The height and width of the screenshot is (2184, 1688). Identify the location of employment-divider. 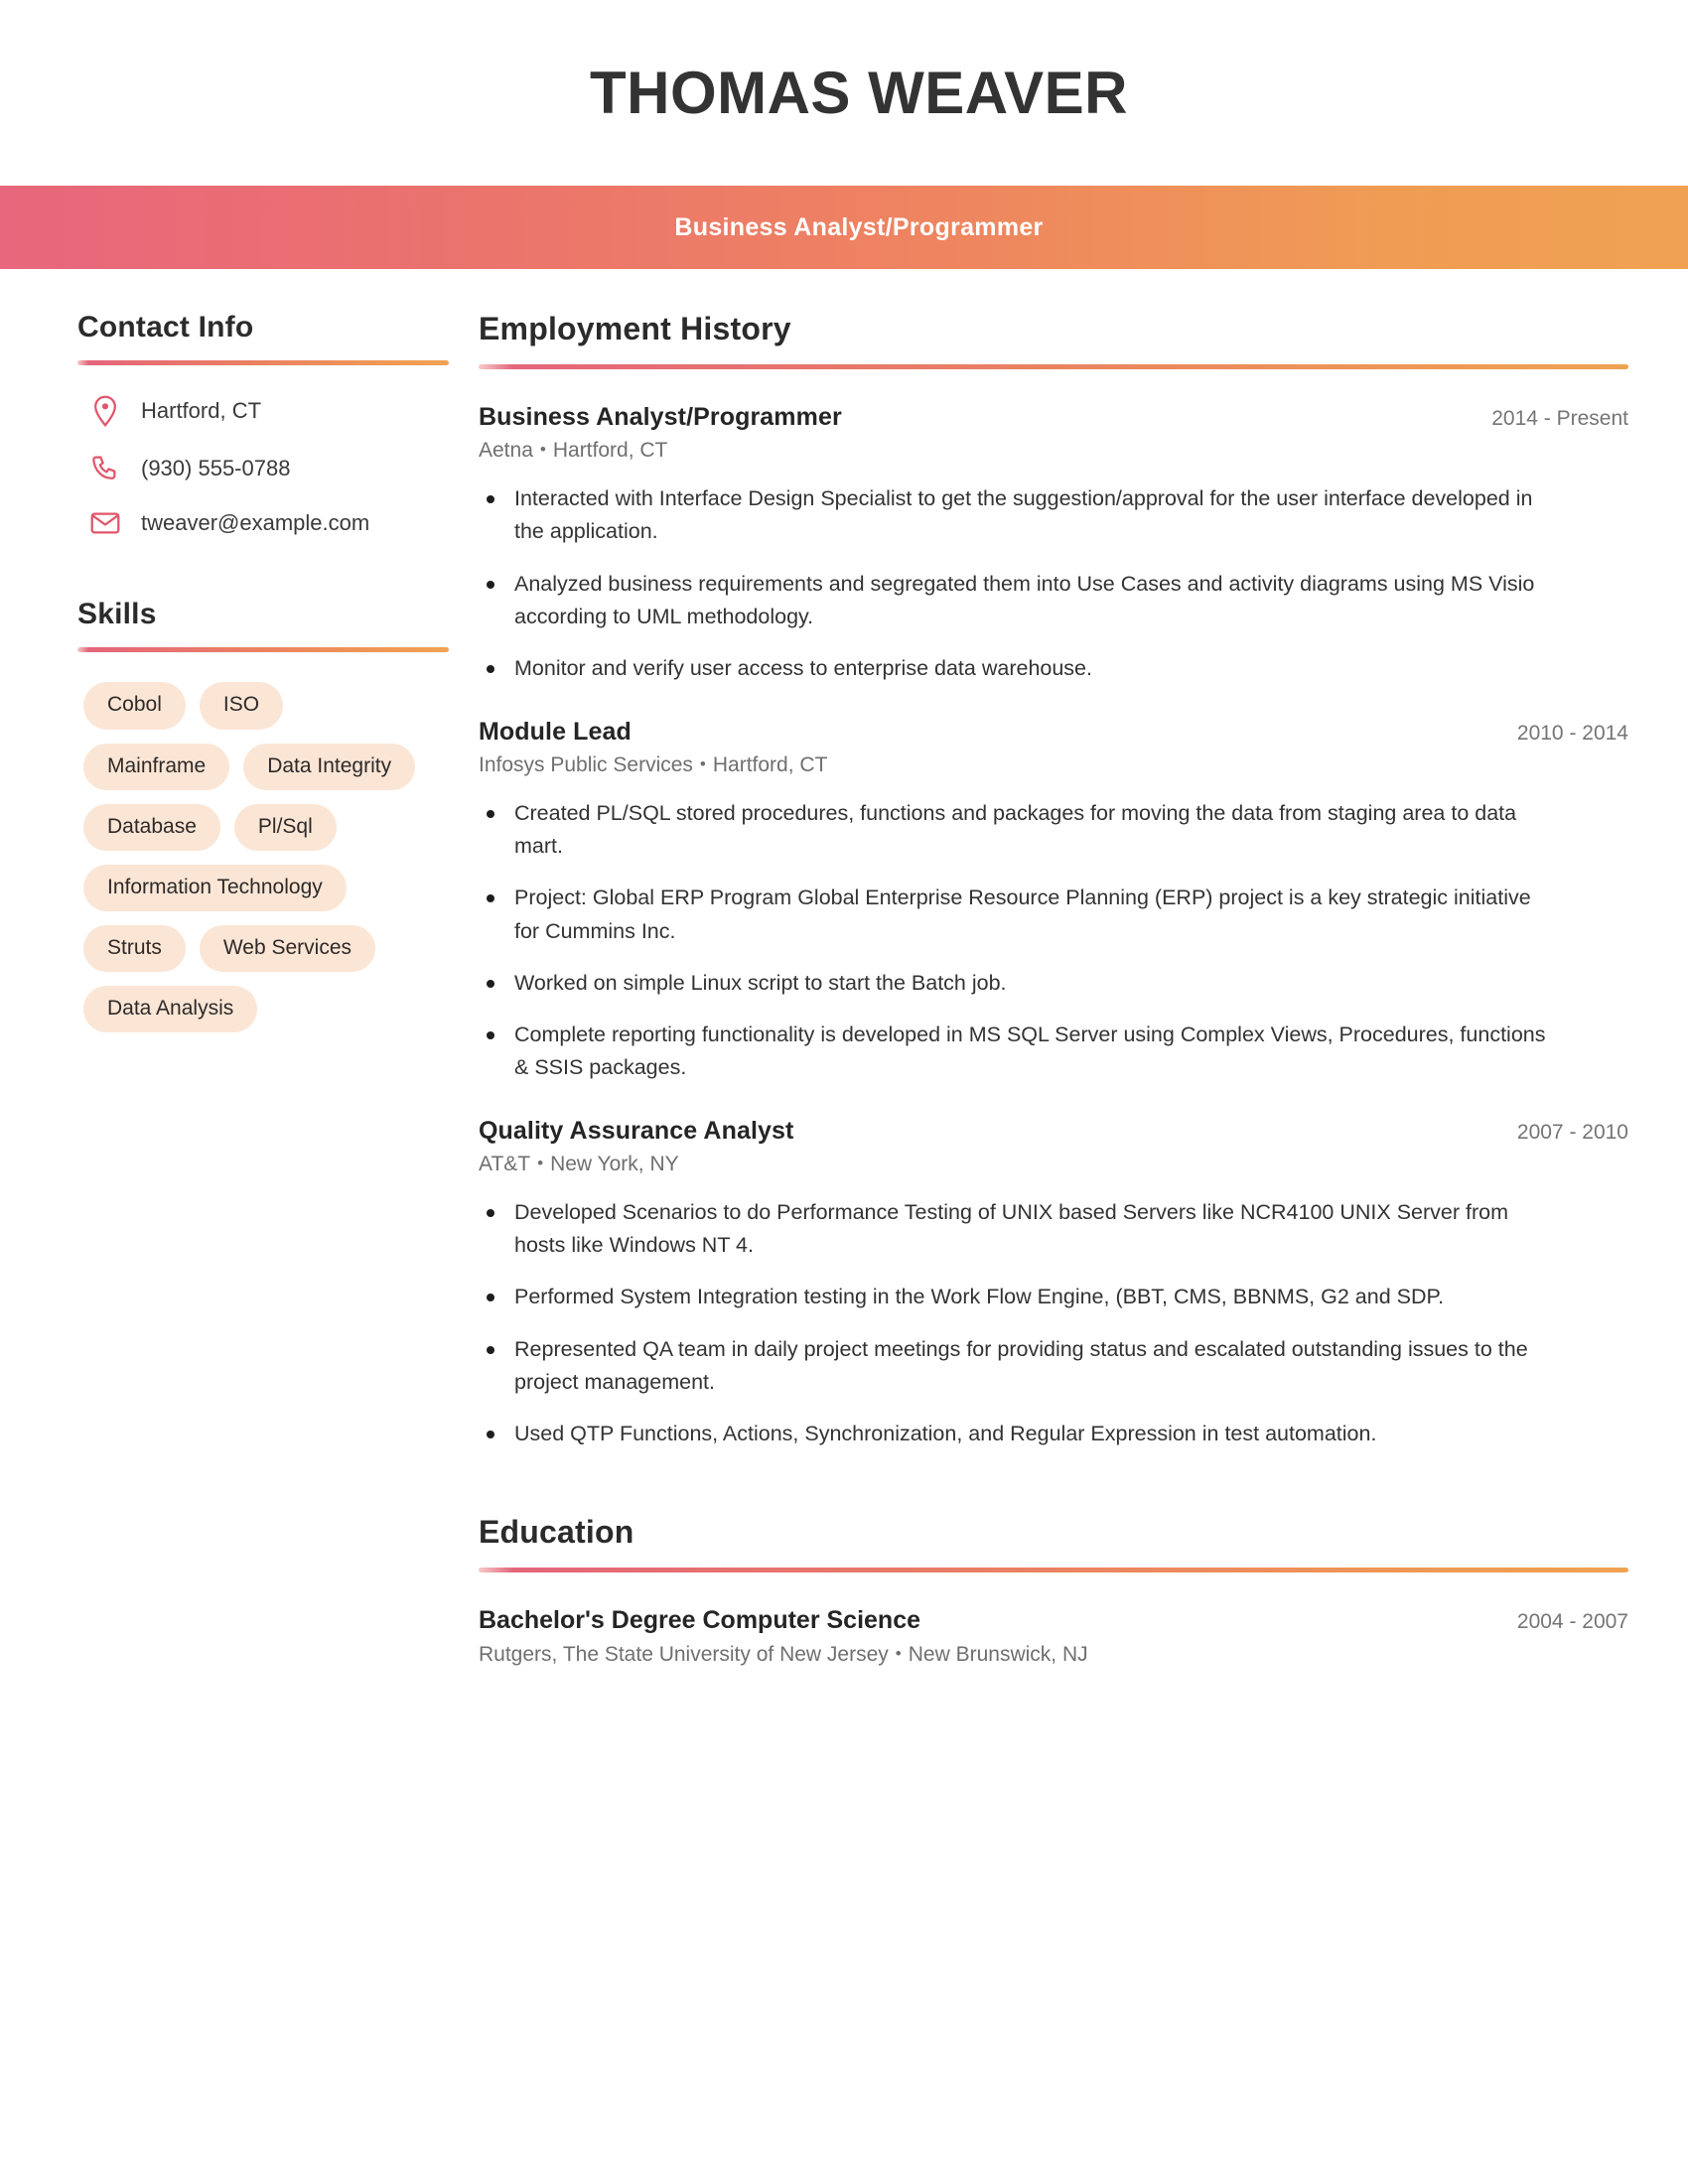
(1053, 366).